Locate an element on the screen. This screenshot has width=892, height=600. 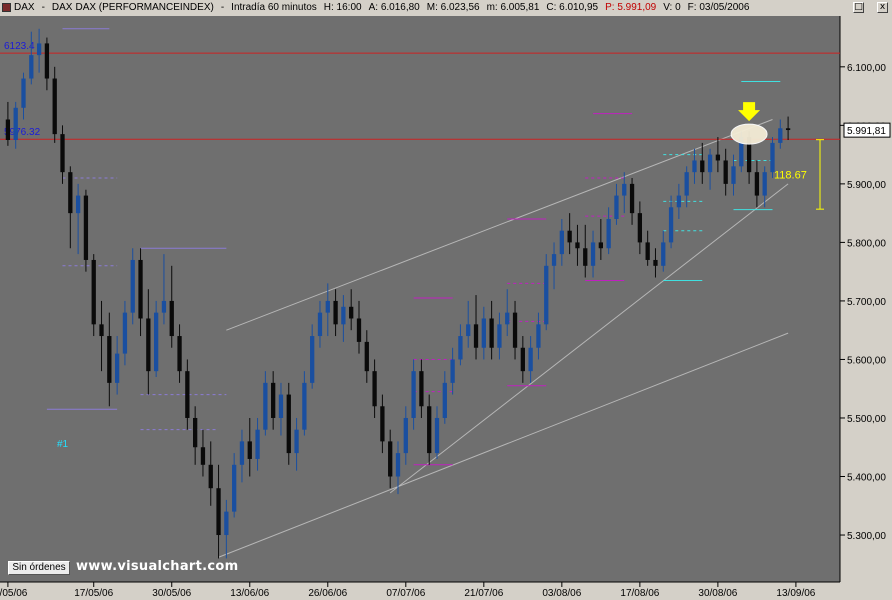
instrument-name: DAX (PERFORMANCEINDEX) is located at coordinates (144, 7).